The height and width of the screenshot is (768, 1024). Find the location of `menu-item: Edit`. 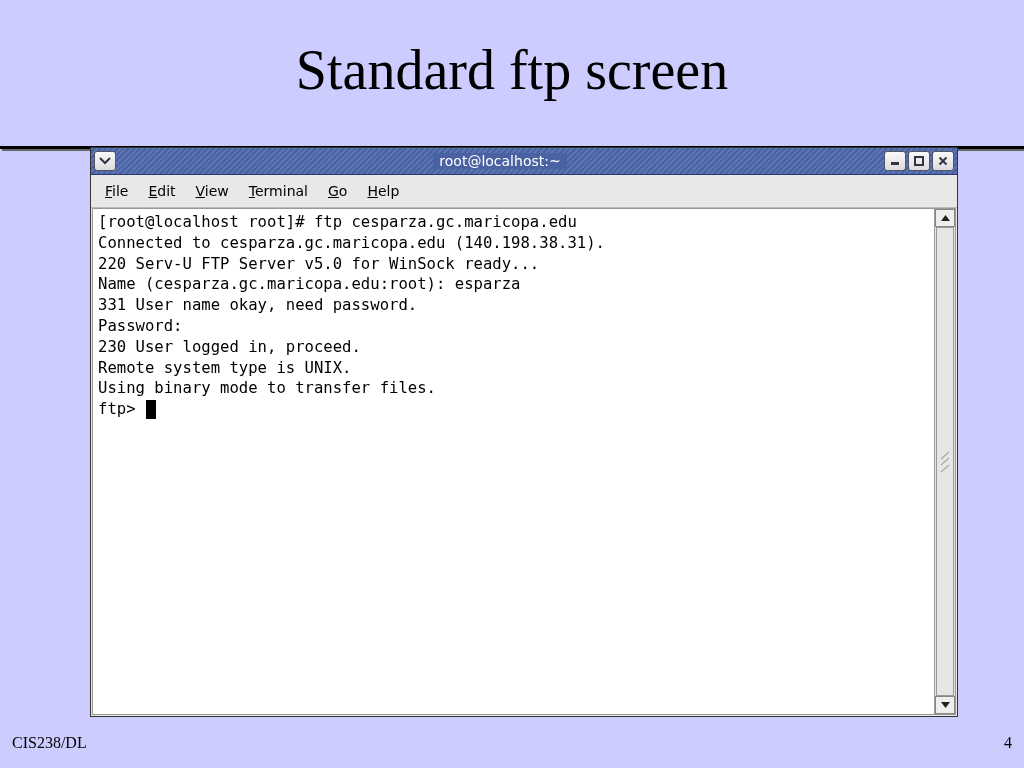

menu-item: Edit is located at coordinates (162, 191).